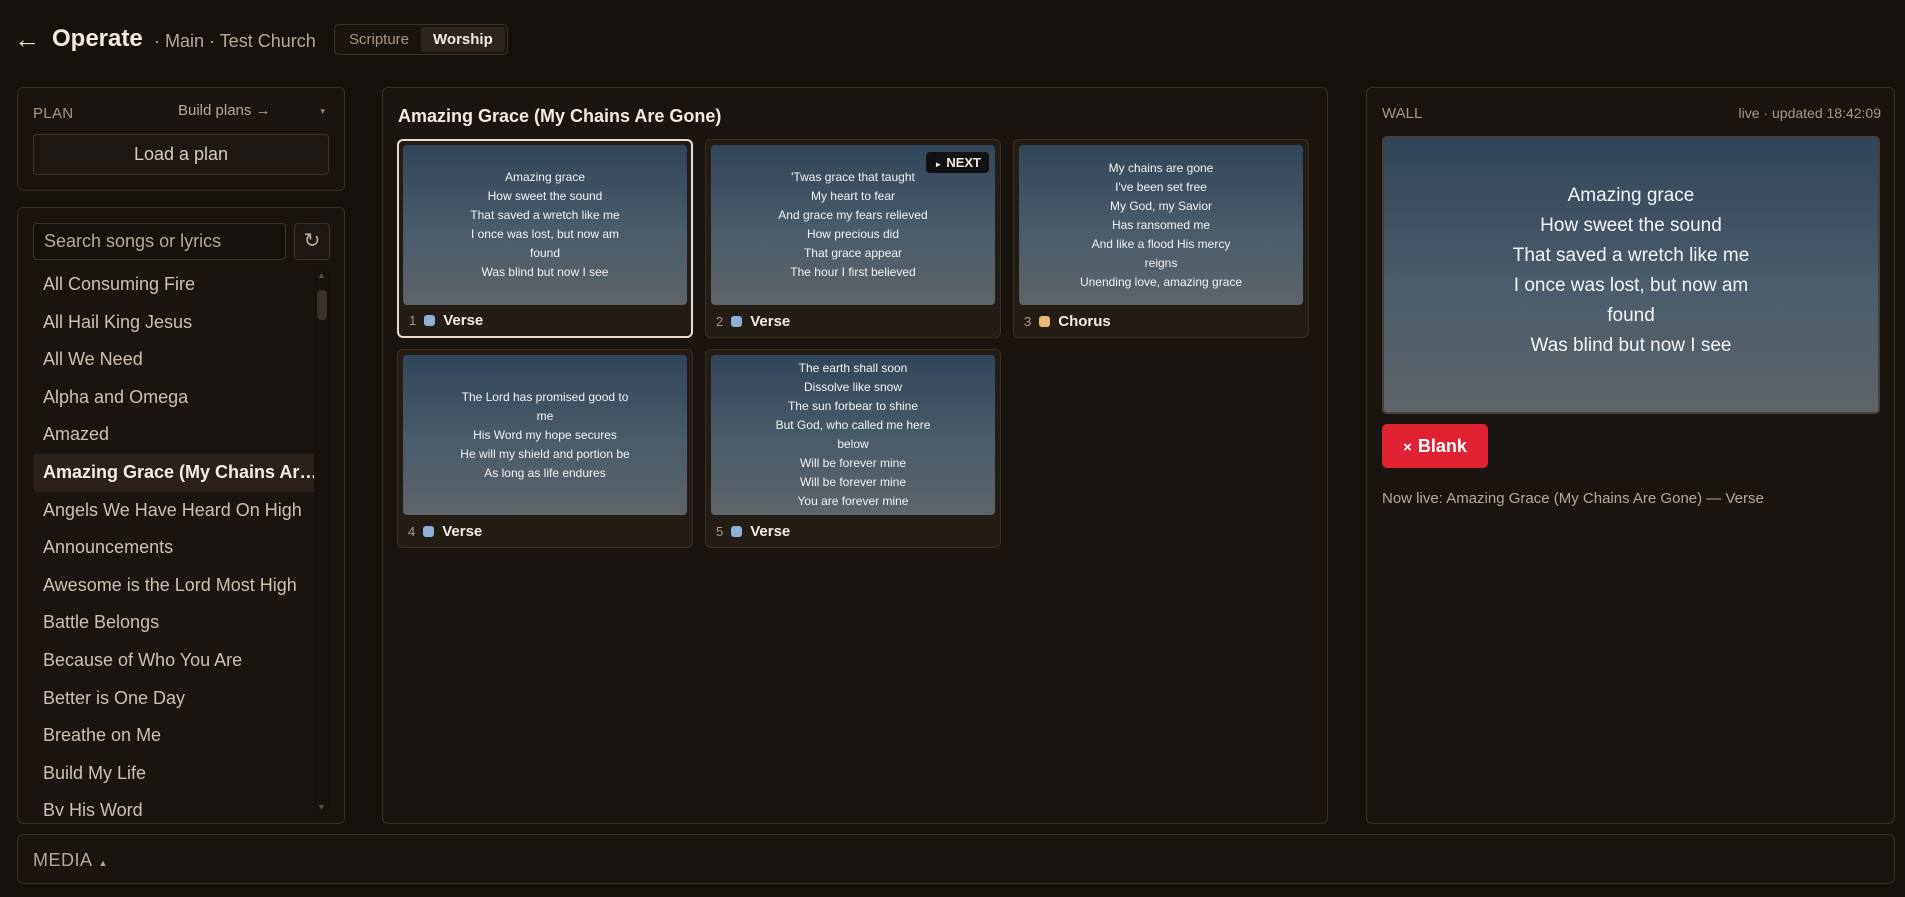 The width and height of the screenshot is (1905, 897). What do you see at coordinates (463, 39) in the screenshot?
I see `tab-worship: Worship` at bounding box center [463, 39].